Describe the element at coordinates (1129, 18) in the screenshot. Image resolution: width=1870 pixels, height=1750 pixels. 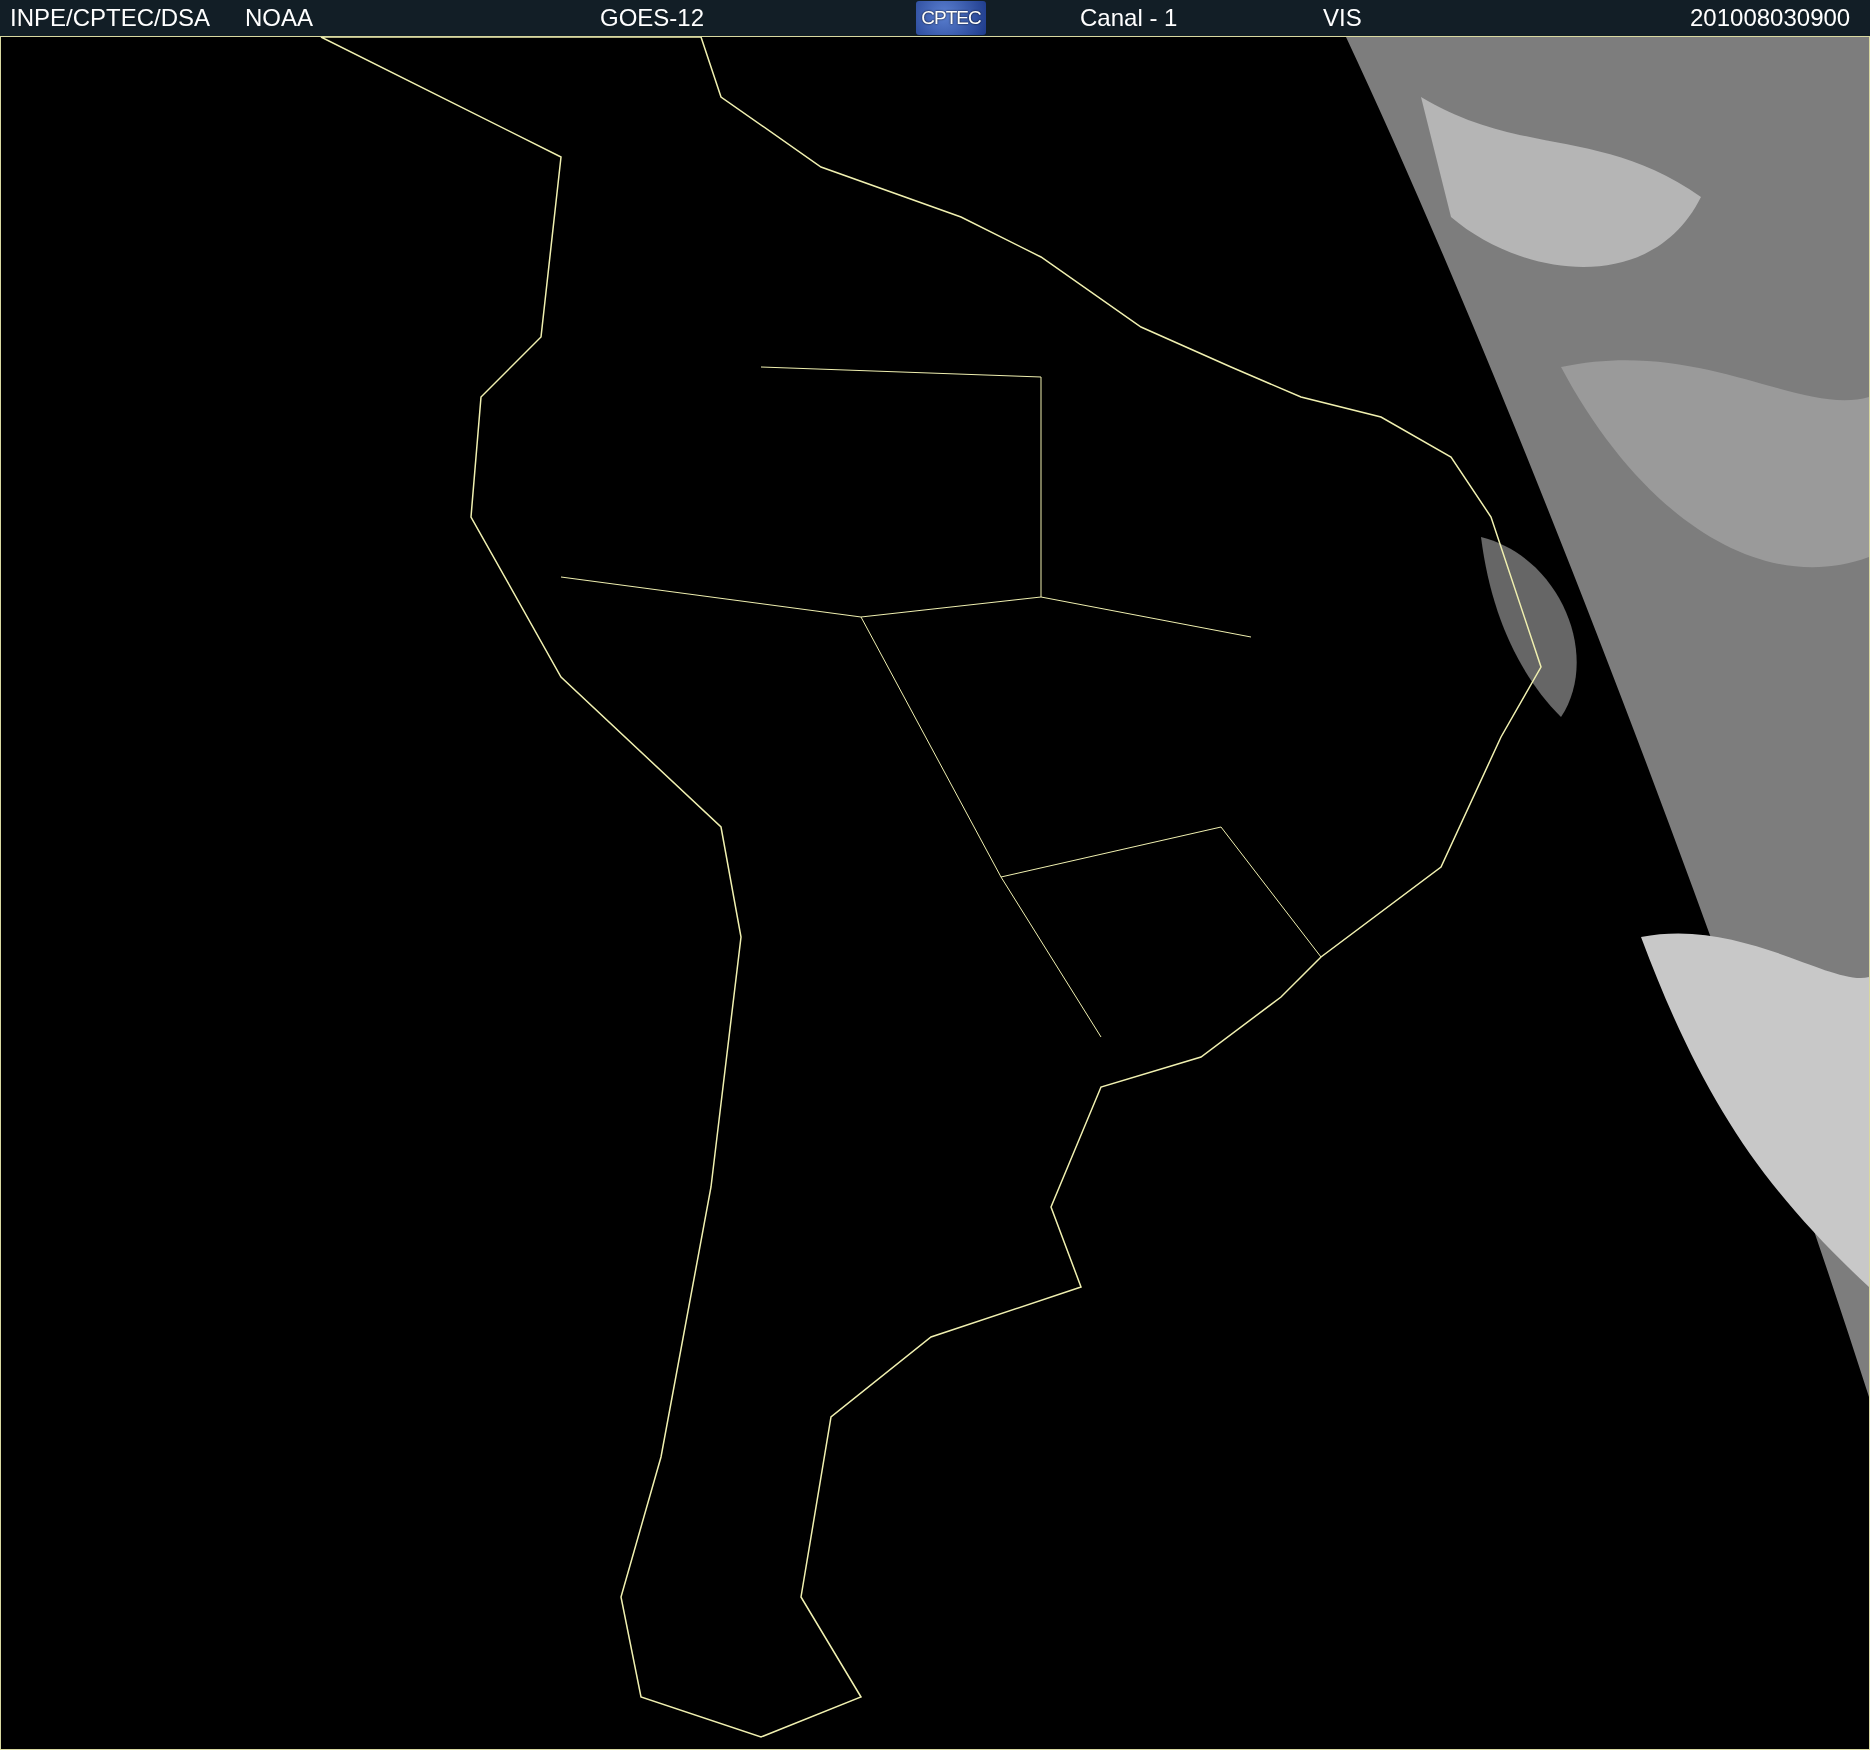
I see `channel-label: Canal - 1` at that location.